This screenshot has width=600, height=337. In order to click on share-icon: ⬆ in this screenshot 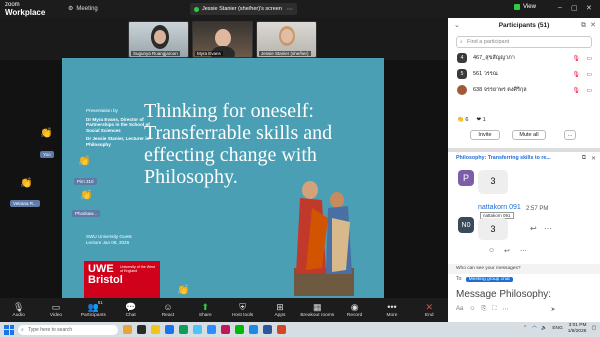, I will do `click(205, 306)`.